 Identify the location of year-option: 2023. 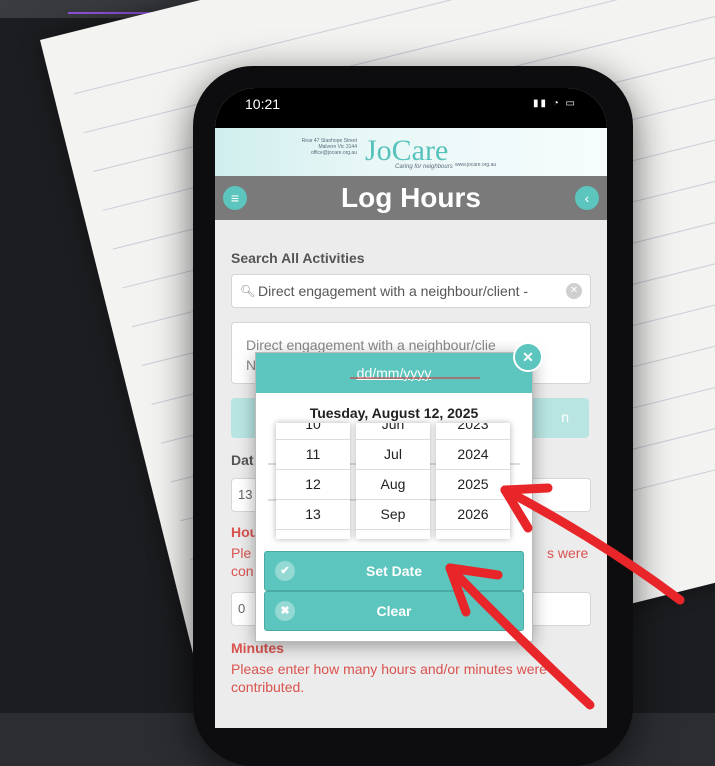
(473, 431).